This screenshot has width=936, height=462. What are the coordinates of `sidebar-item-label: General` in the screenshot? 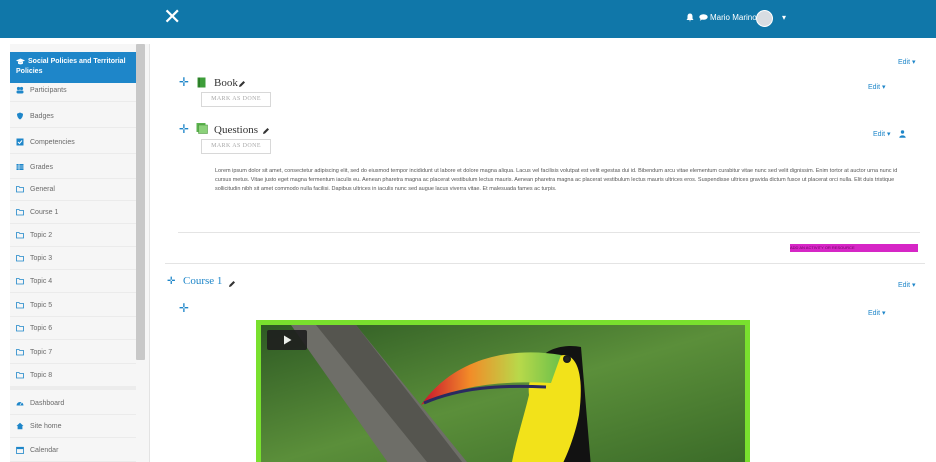 It's located at (42, 189).